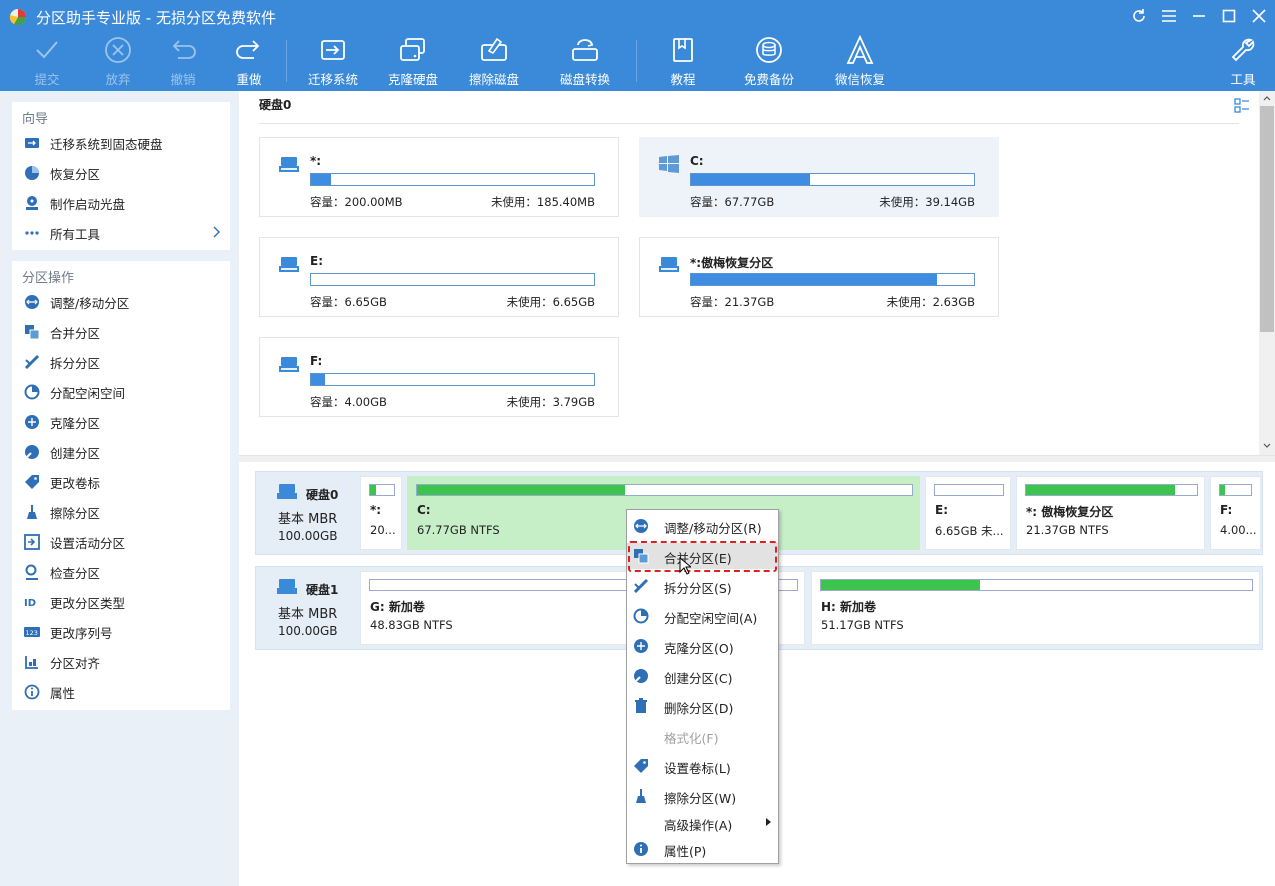 This screenshot has width=1275, height=886. Describe the element at coordinates (356, 202) in the screenshot. I see `capacity-text: 容量：200.00MB` at that location.